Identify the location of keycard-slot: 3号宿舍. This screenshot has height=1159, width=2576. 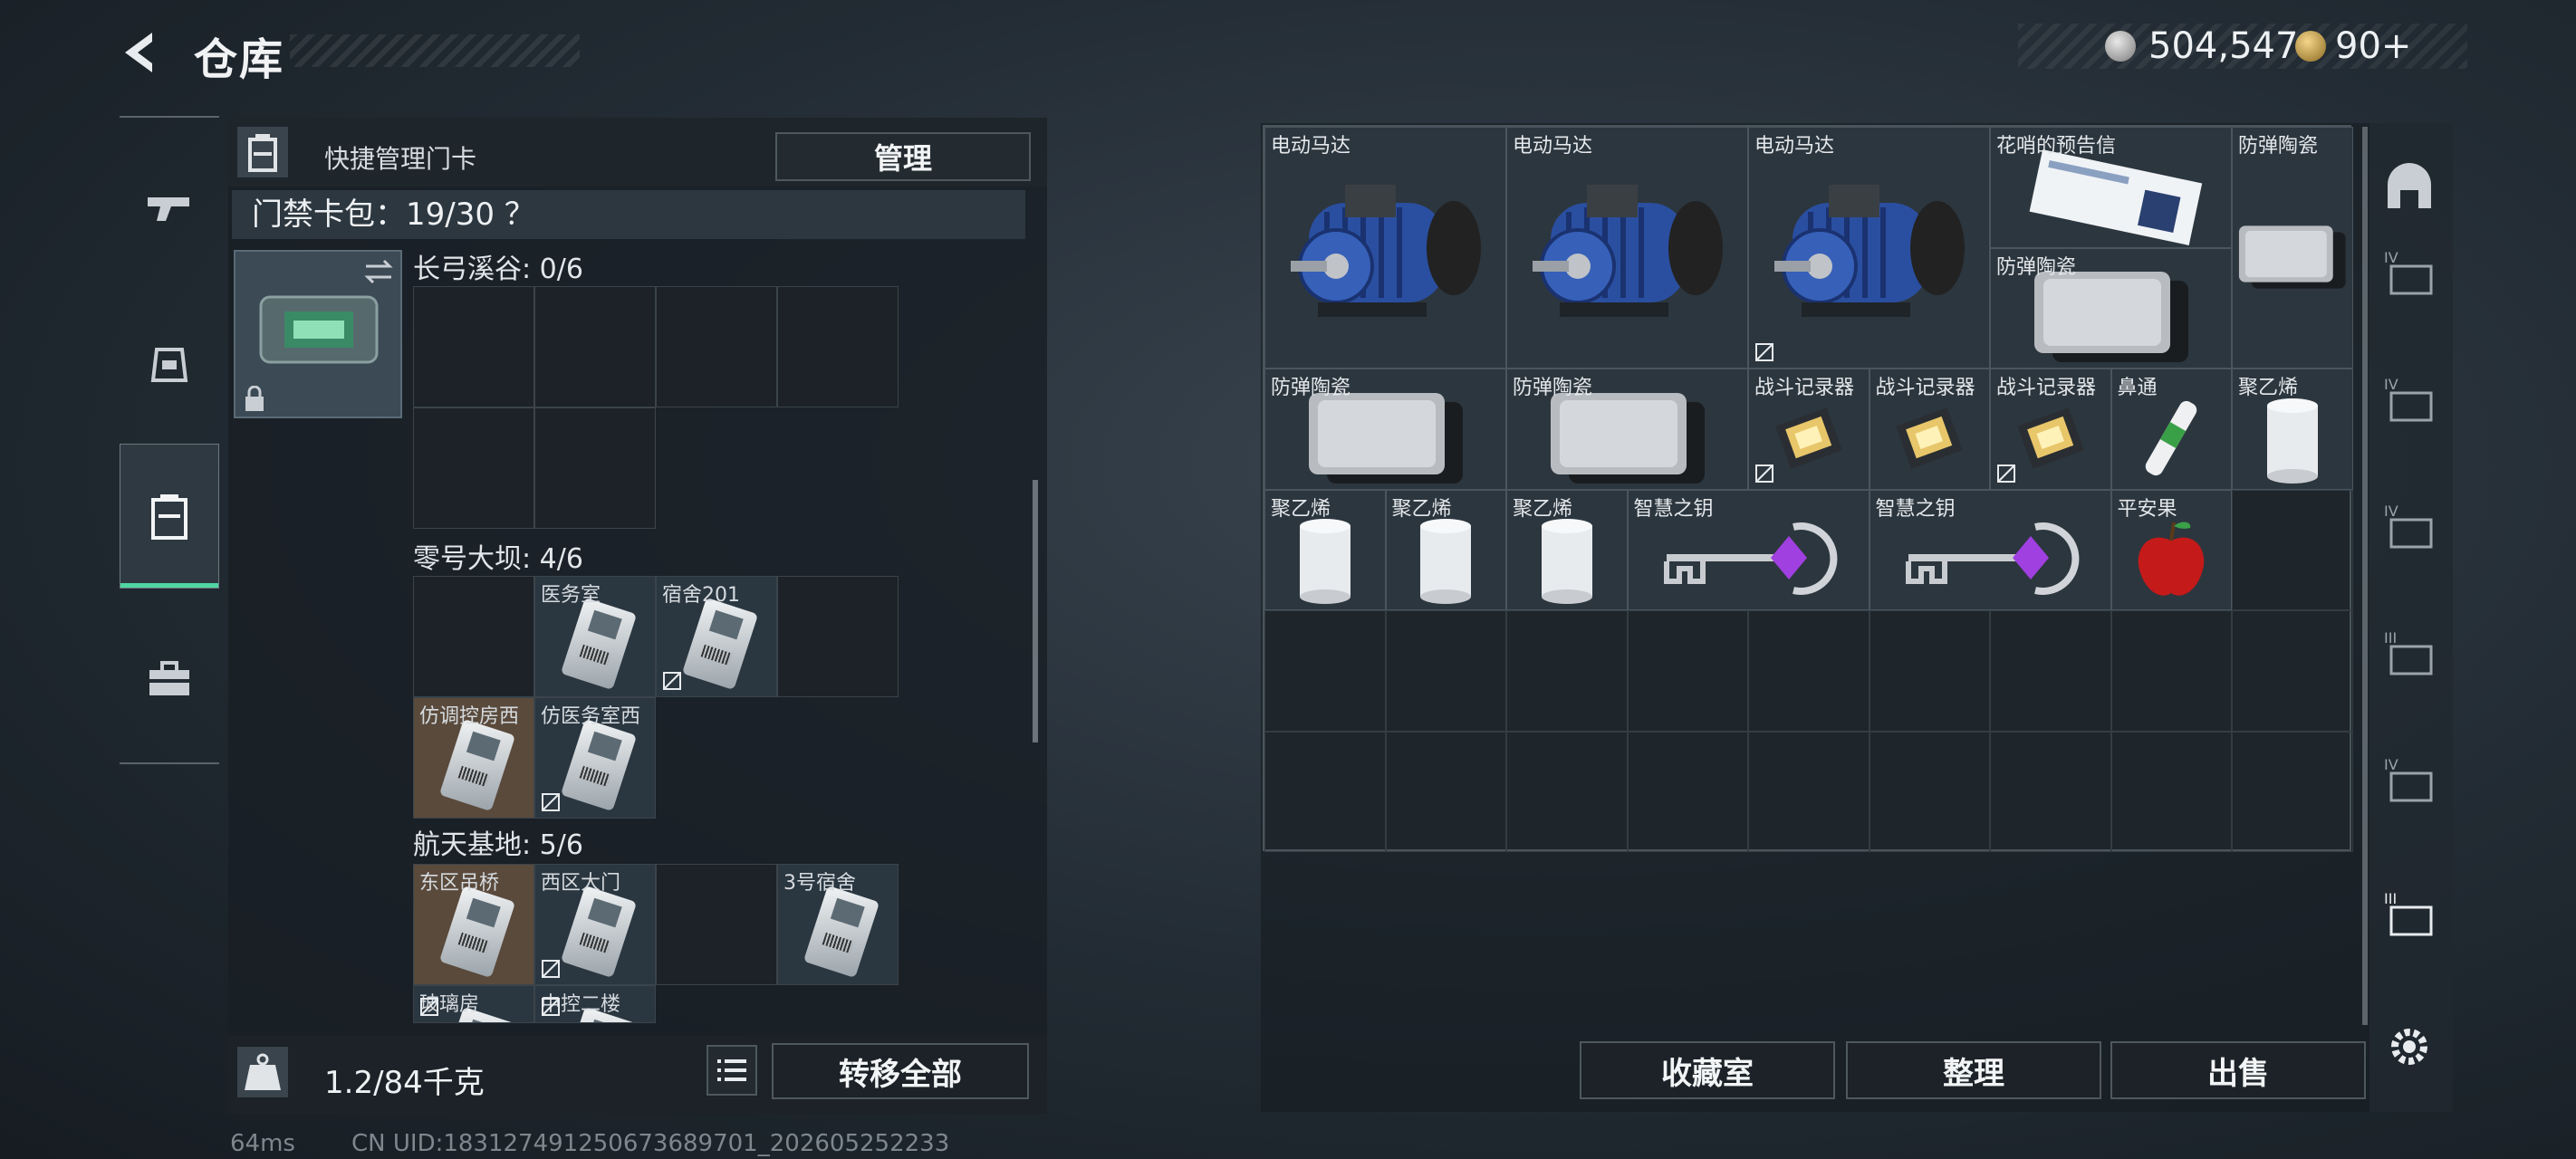
(838, 925).